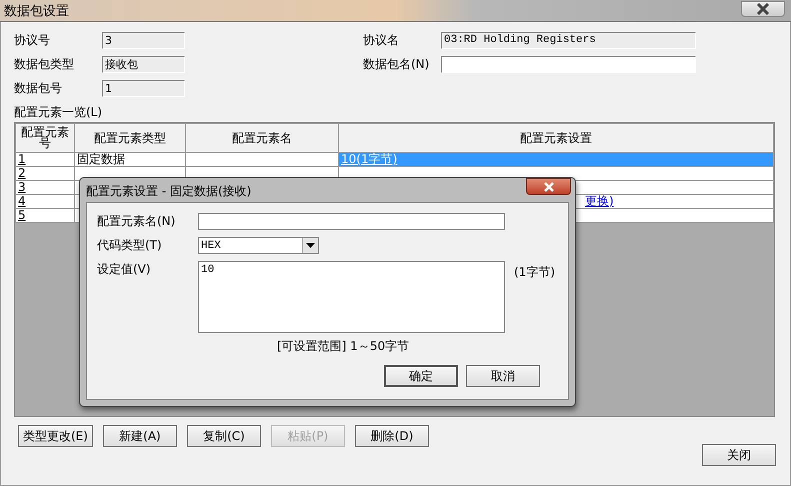 The image size is (791, 486). I want to click on row-number: 5, so click(22, 215).